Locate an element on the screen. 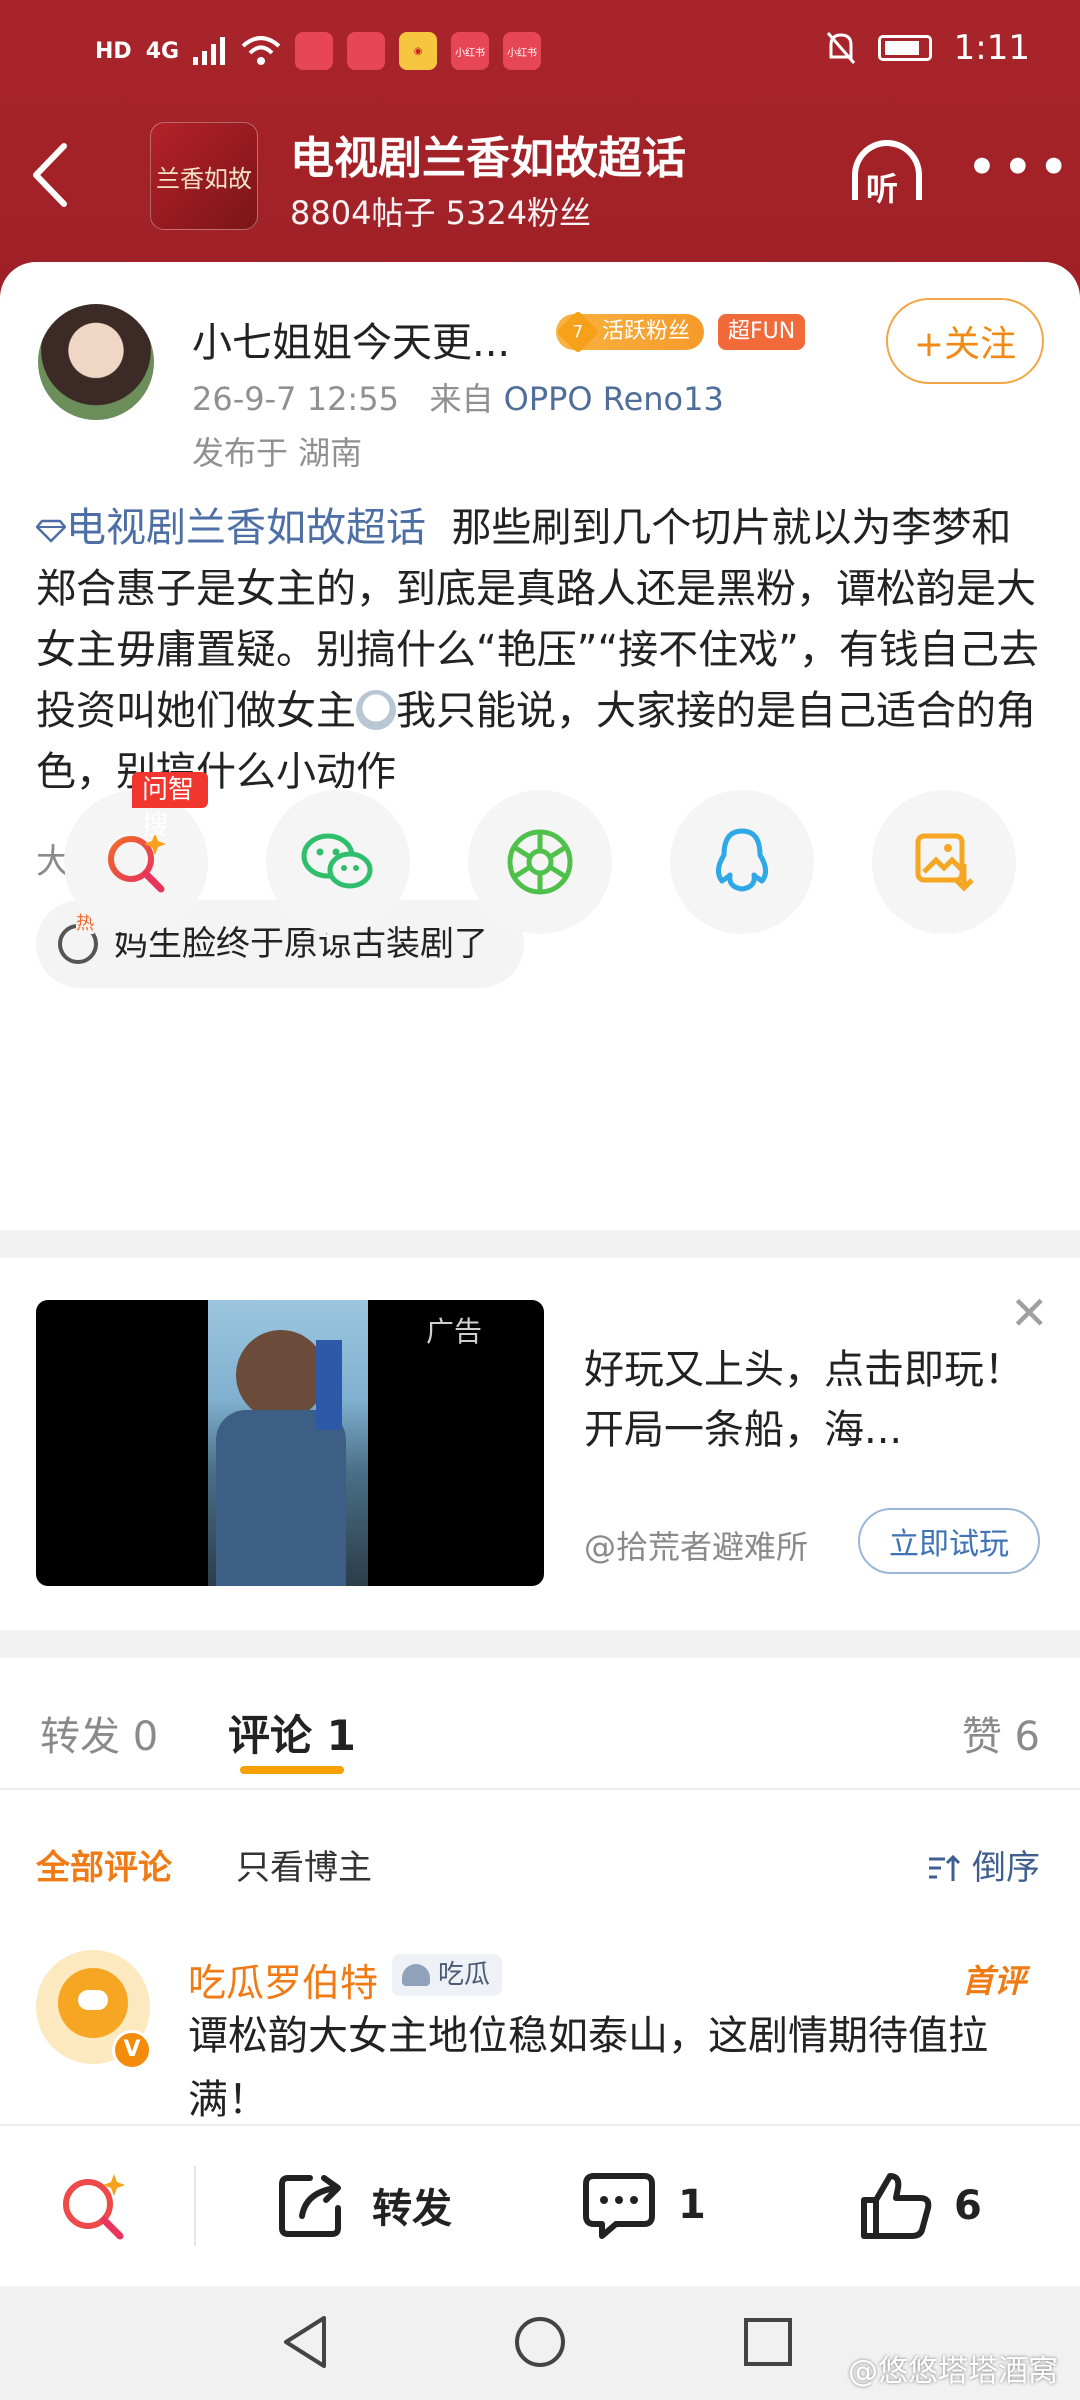  like-count: 6 is located at coordinates (968, 2206).